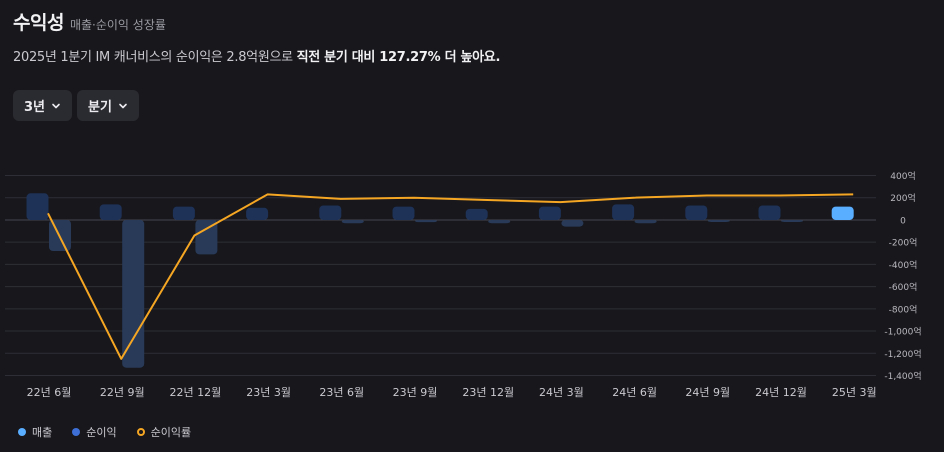 The width and height of the screenshot is (944, 452). I want to click on y-tick-label: 200억, so click(902, 198).